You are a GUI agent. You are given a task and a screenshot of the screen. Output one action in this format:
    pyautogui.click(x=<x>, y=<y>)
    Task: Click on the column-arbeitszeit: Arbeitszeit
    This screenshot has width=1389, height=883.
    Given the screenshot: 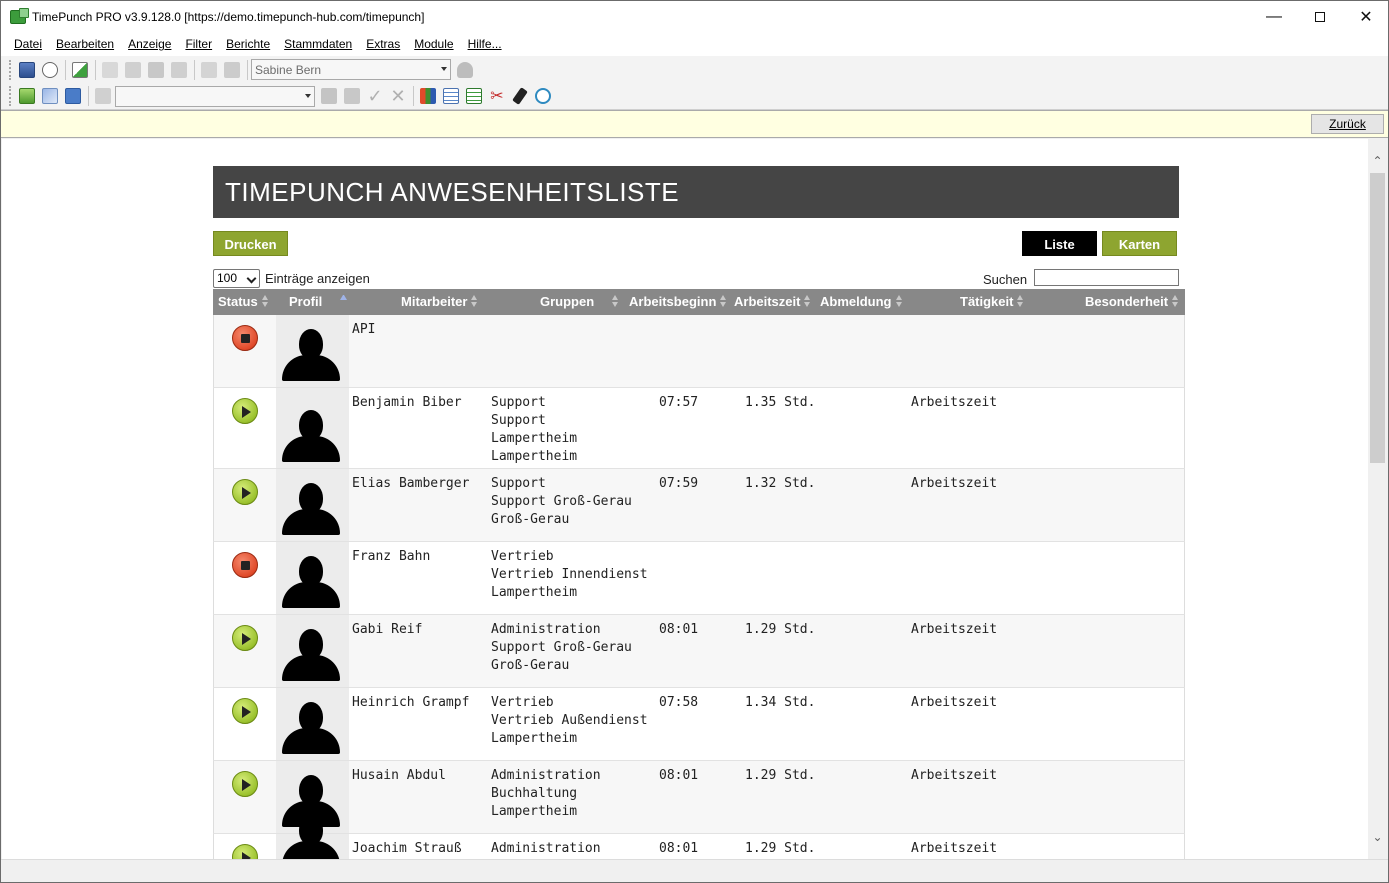 What is the action you would take?
    pyautogui.click(x=772, y=302)
    